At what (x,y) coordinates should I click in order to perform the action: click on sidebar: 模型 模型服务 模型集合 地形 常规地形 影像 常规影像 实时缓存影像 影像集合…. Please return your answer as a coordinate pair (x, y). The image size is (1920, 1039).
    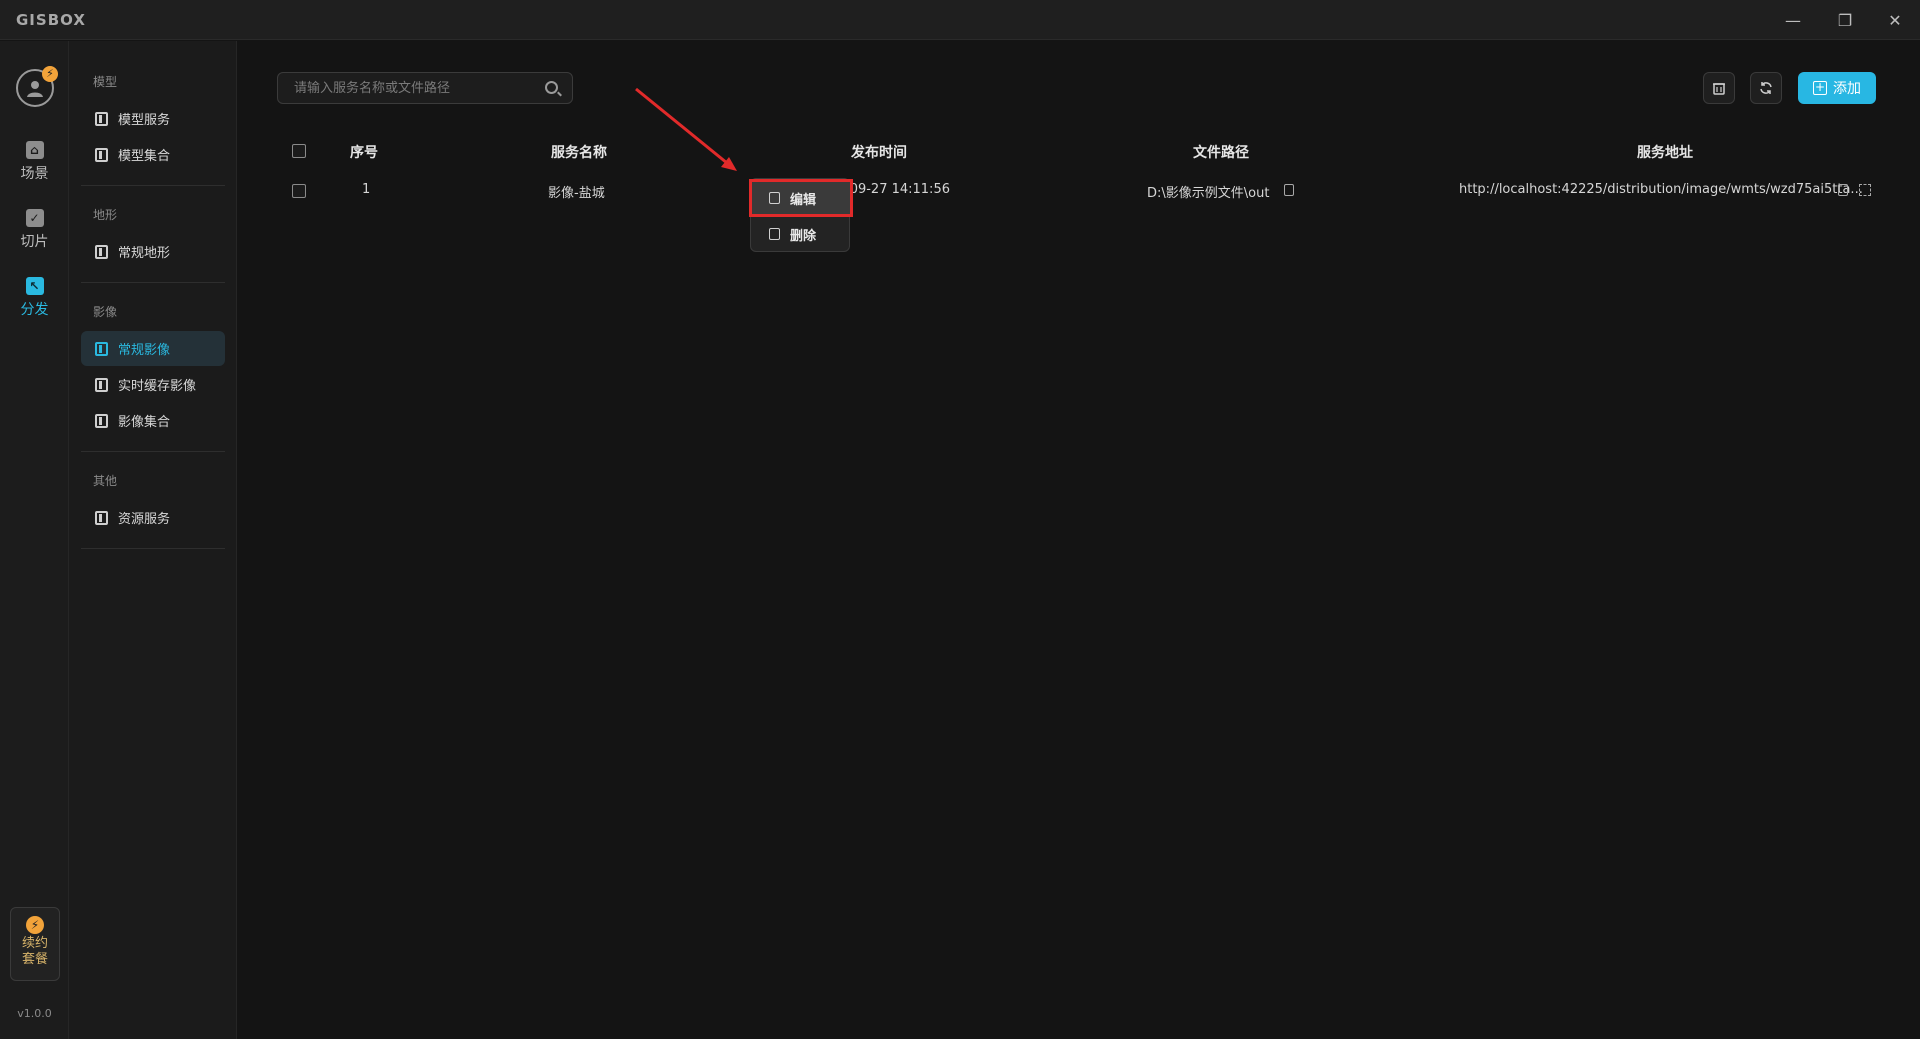
    Looking at the image, I should click on (153, 540).